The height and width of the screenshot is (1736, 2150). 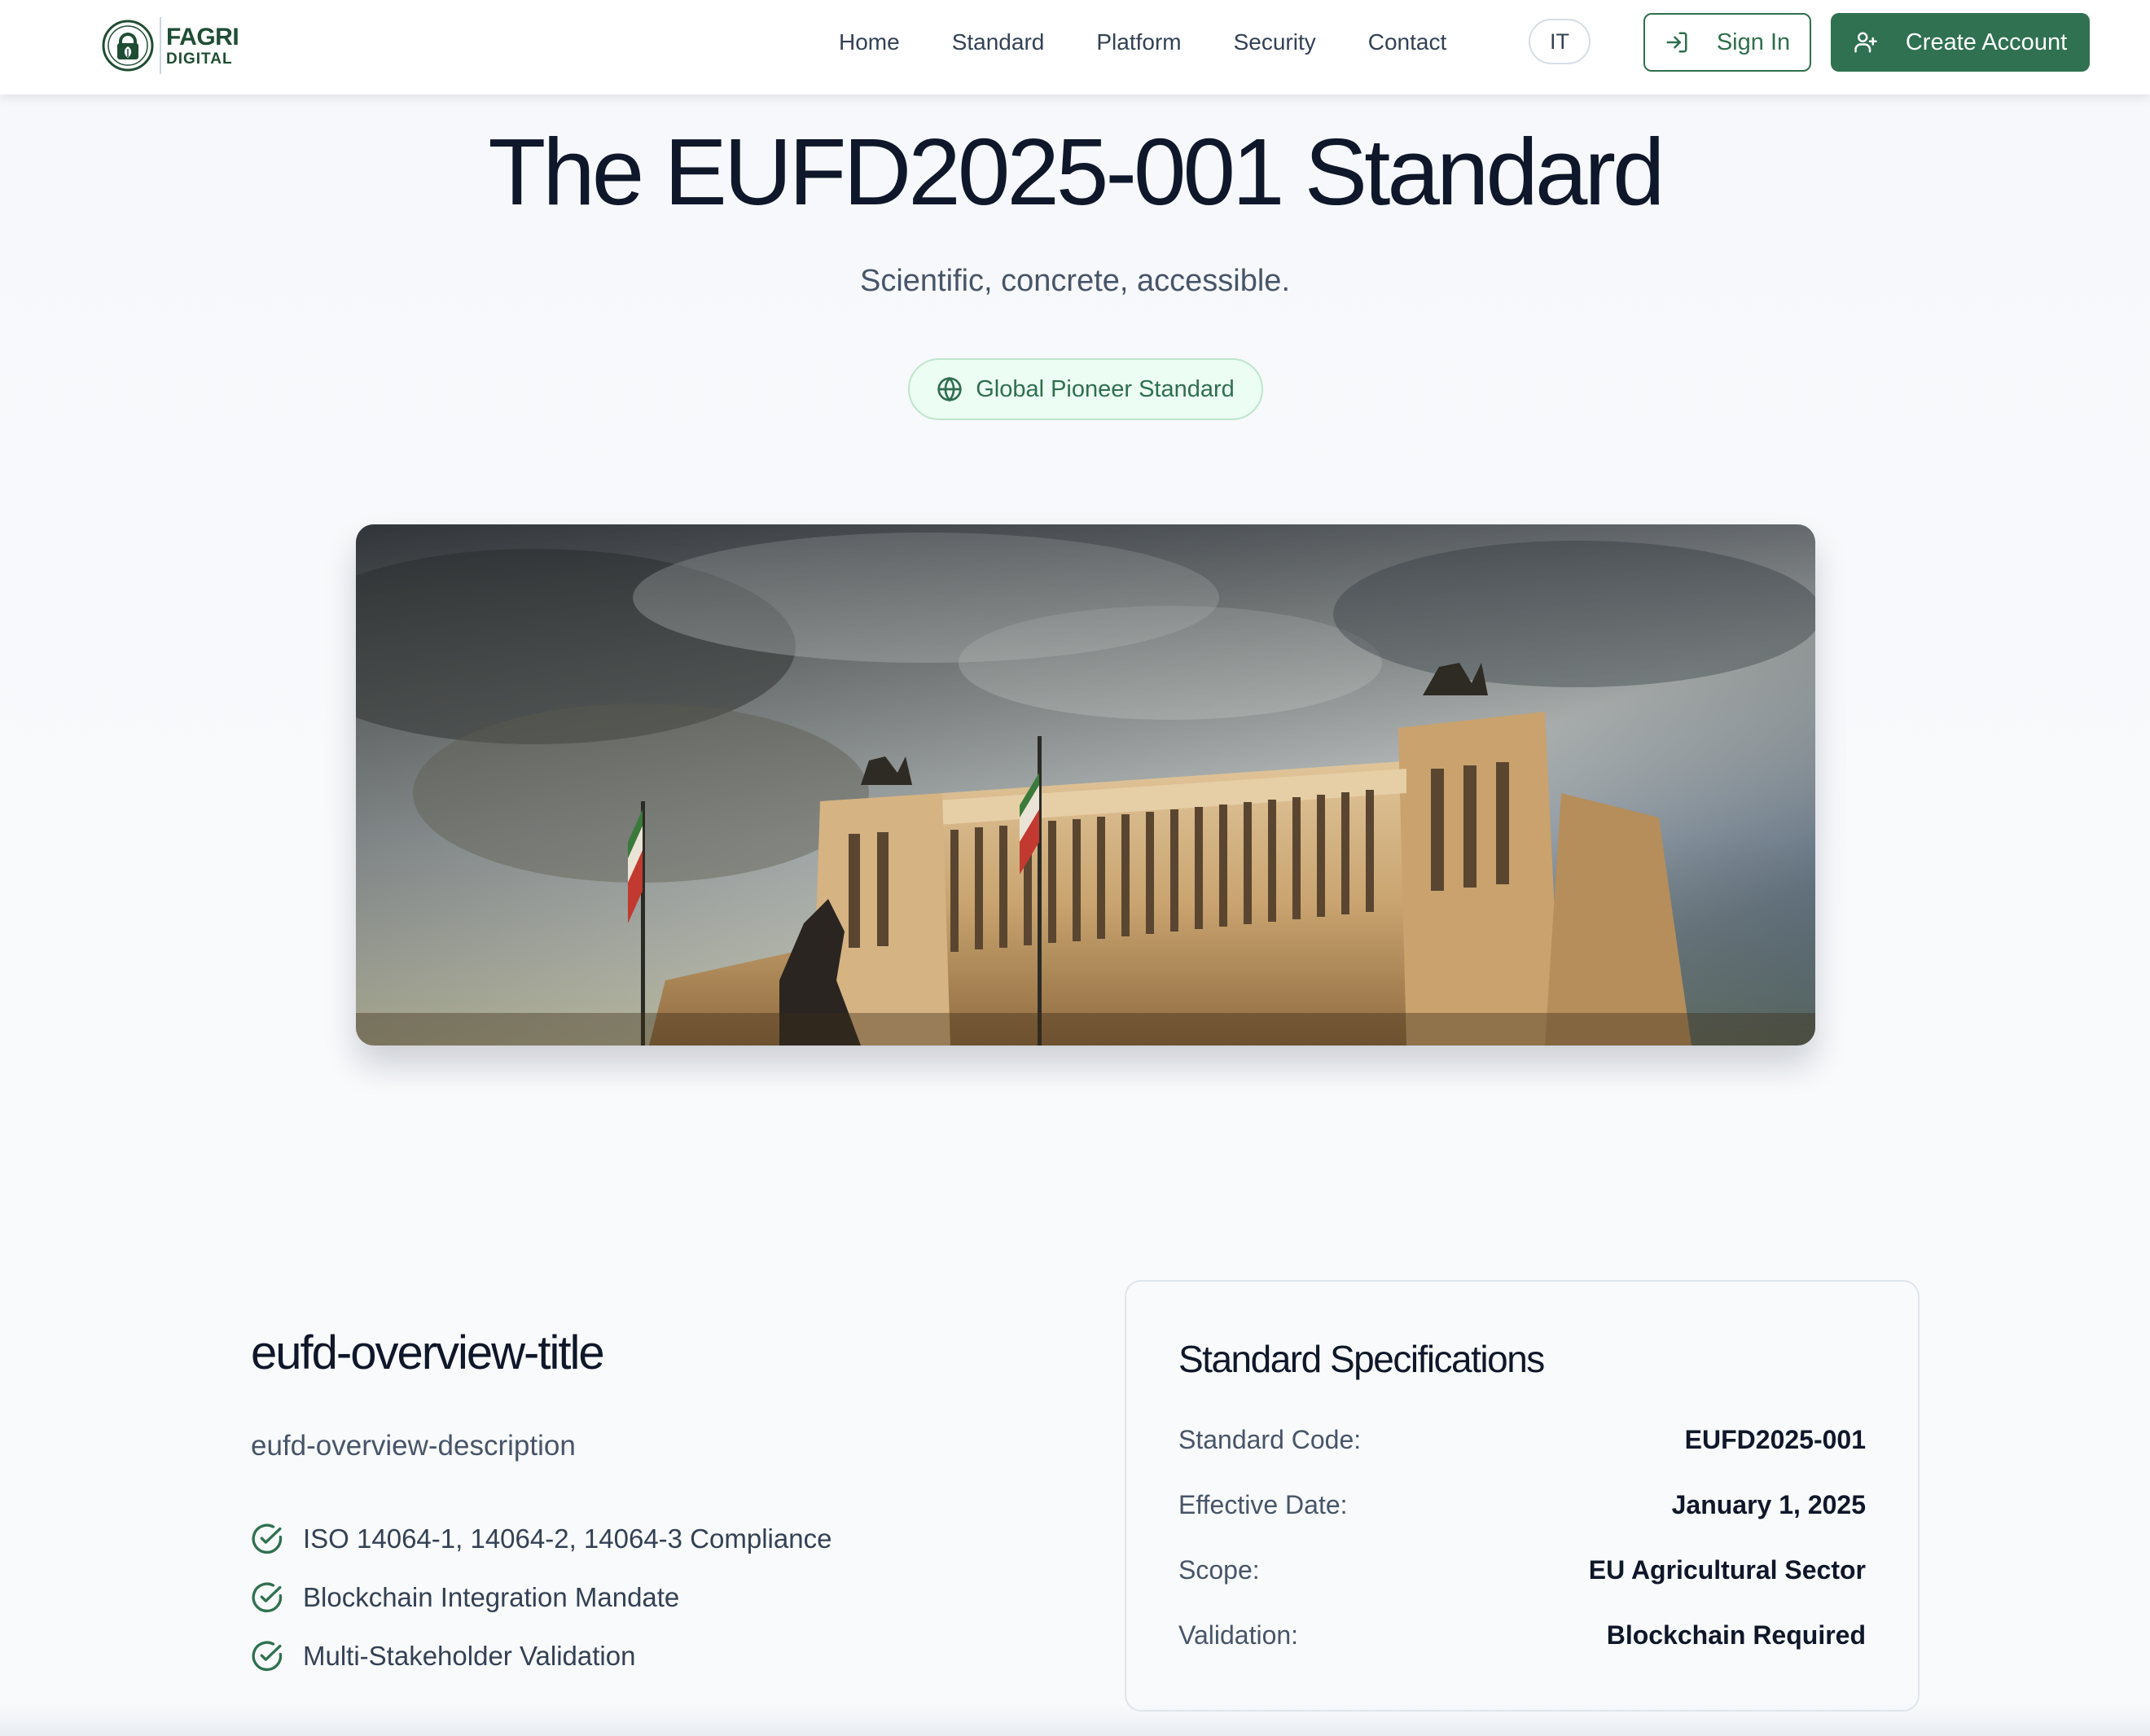 I want to click on create-account-label: Create Account, so click(x=1987, y=41).